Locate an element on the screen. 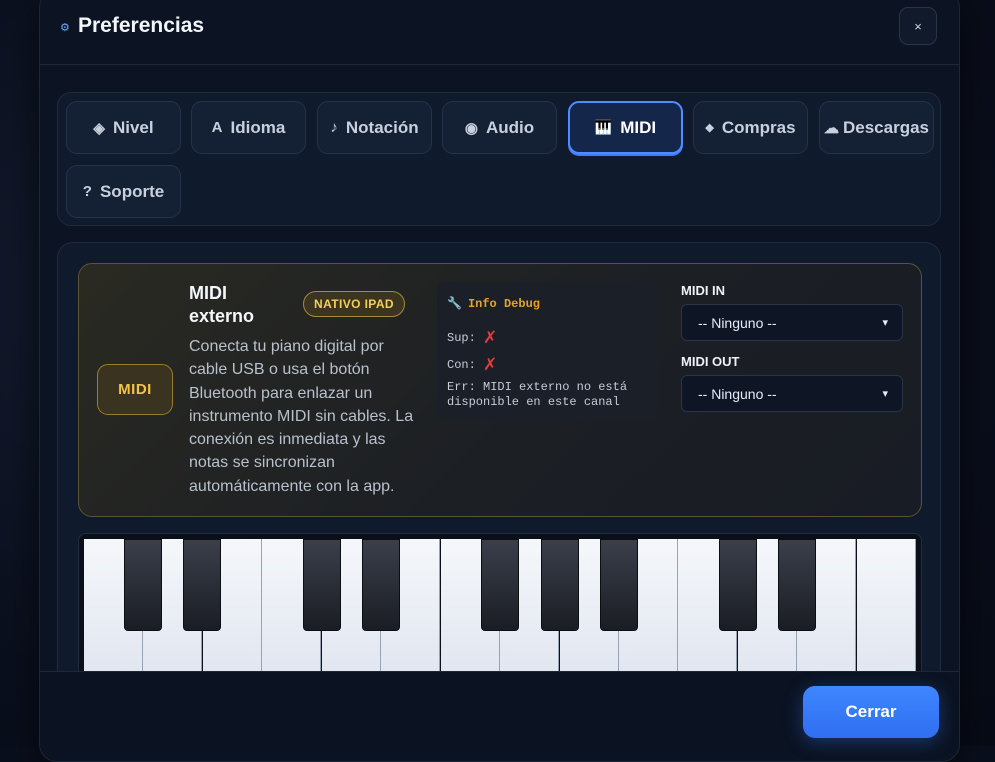 This screenshot has width=995, height=762. tab-label: MIDI is located at coordinates (638, 127).